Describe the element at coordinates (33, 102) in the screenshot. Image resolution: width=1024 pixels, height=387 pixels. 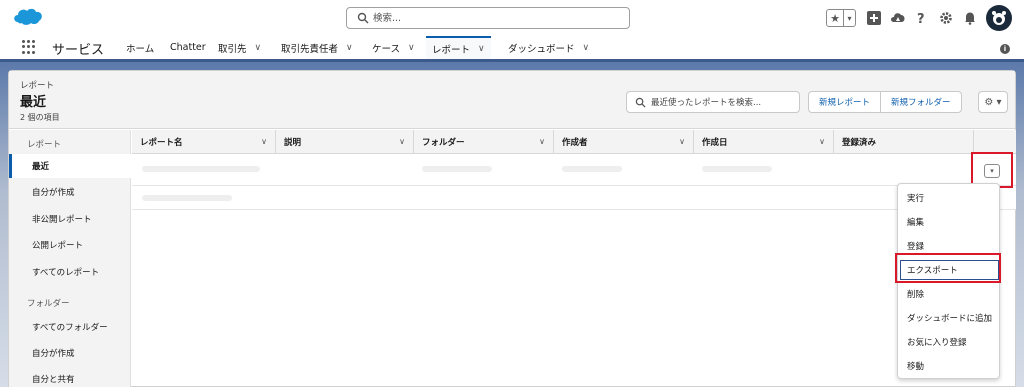
I see `page-title: 最近` at that location.